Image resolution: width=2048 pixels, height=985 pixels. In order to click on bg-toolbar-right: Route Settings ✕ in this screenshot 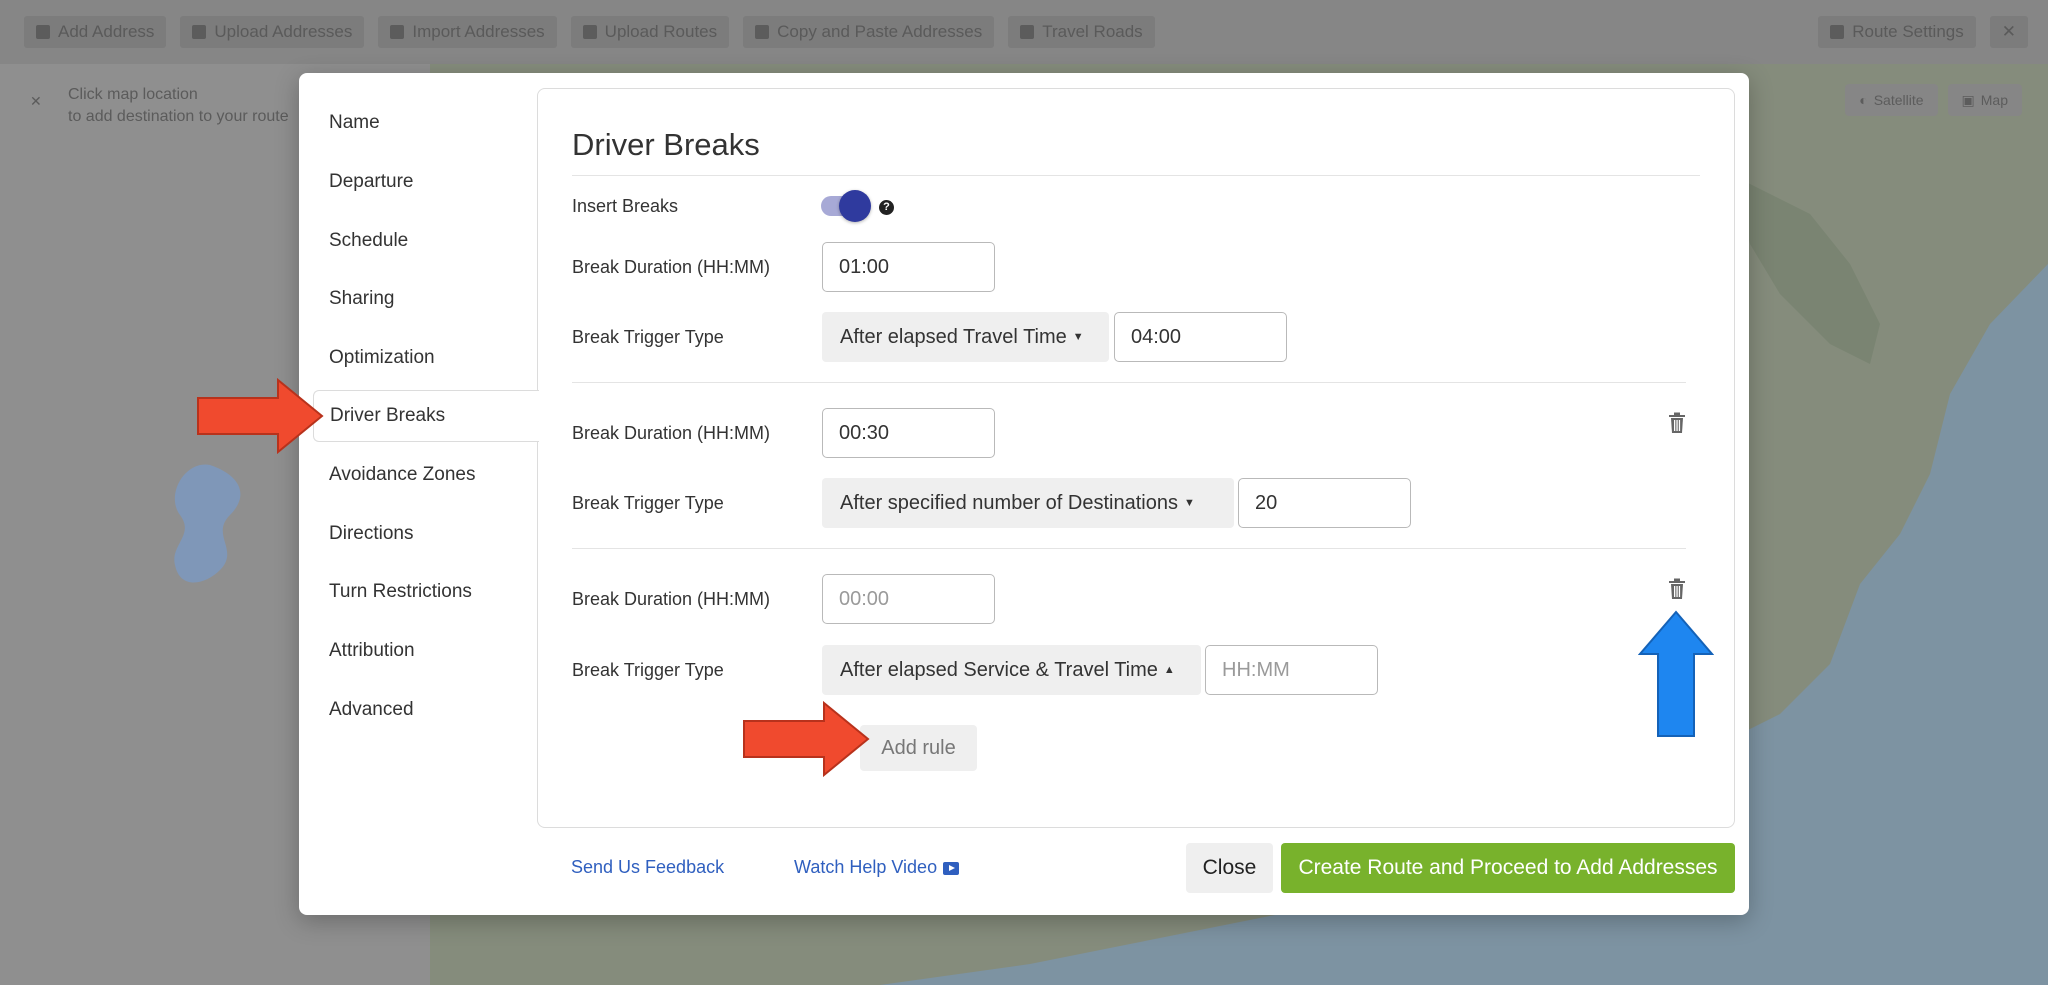, I will do `click(1923, 32)`.